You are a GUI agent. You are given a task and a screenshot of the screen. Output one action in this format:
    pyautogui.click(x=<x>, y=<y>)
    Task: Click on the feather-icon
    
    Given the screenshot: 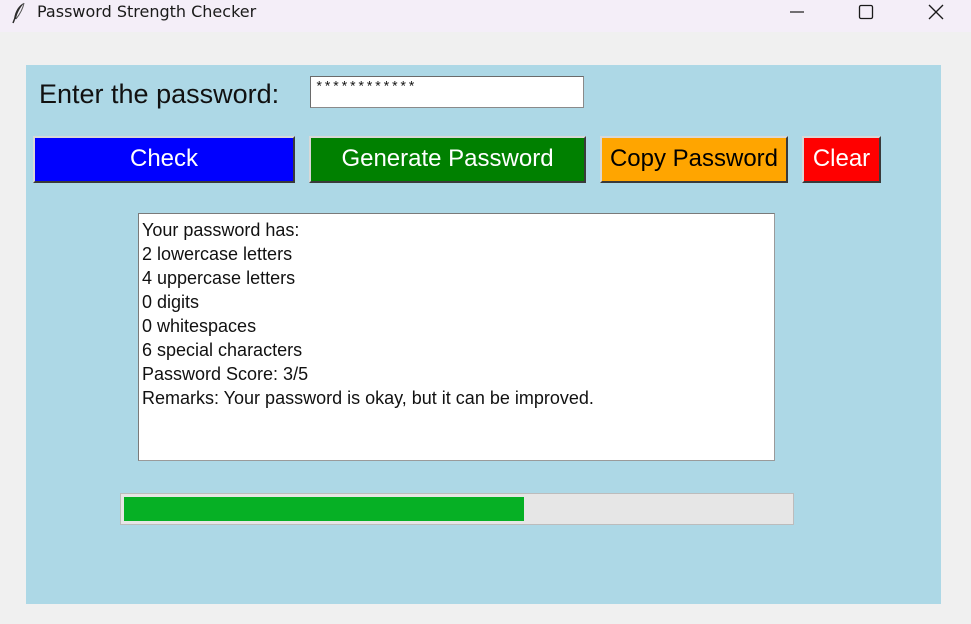 What is the action you would take?
    pyautogui.click(x=18, y=13)
    